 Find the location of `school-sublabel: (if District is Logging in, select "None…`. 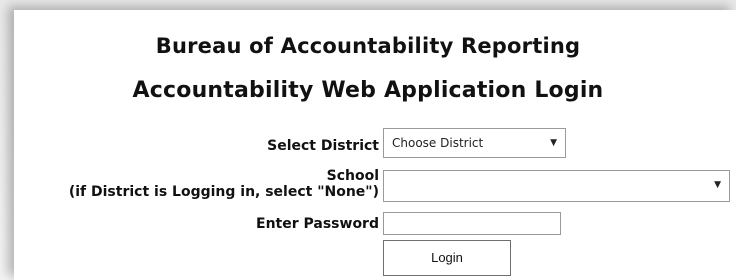

school-sublabel: (if District is Logging in, select "None… is located at coordinates (223, 192).